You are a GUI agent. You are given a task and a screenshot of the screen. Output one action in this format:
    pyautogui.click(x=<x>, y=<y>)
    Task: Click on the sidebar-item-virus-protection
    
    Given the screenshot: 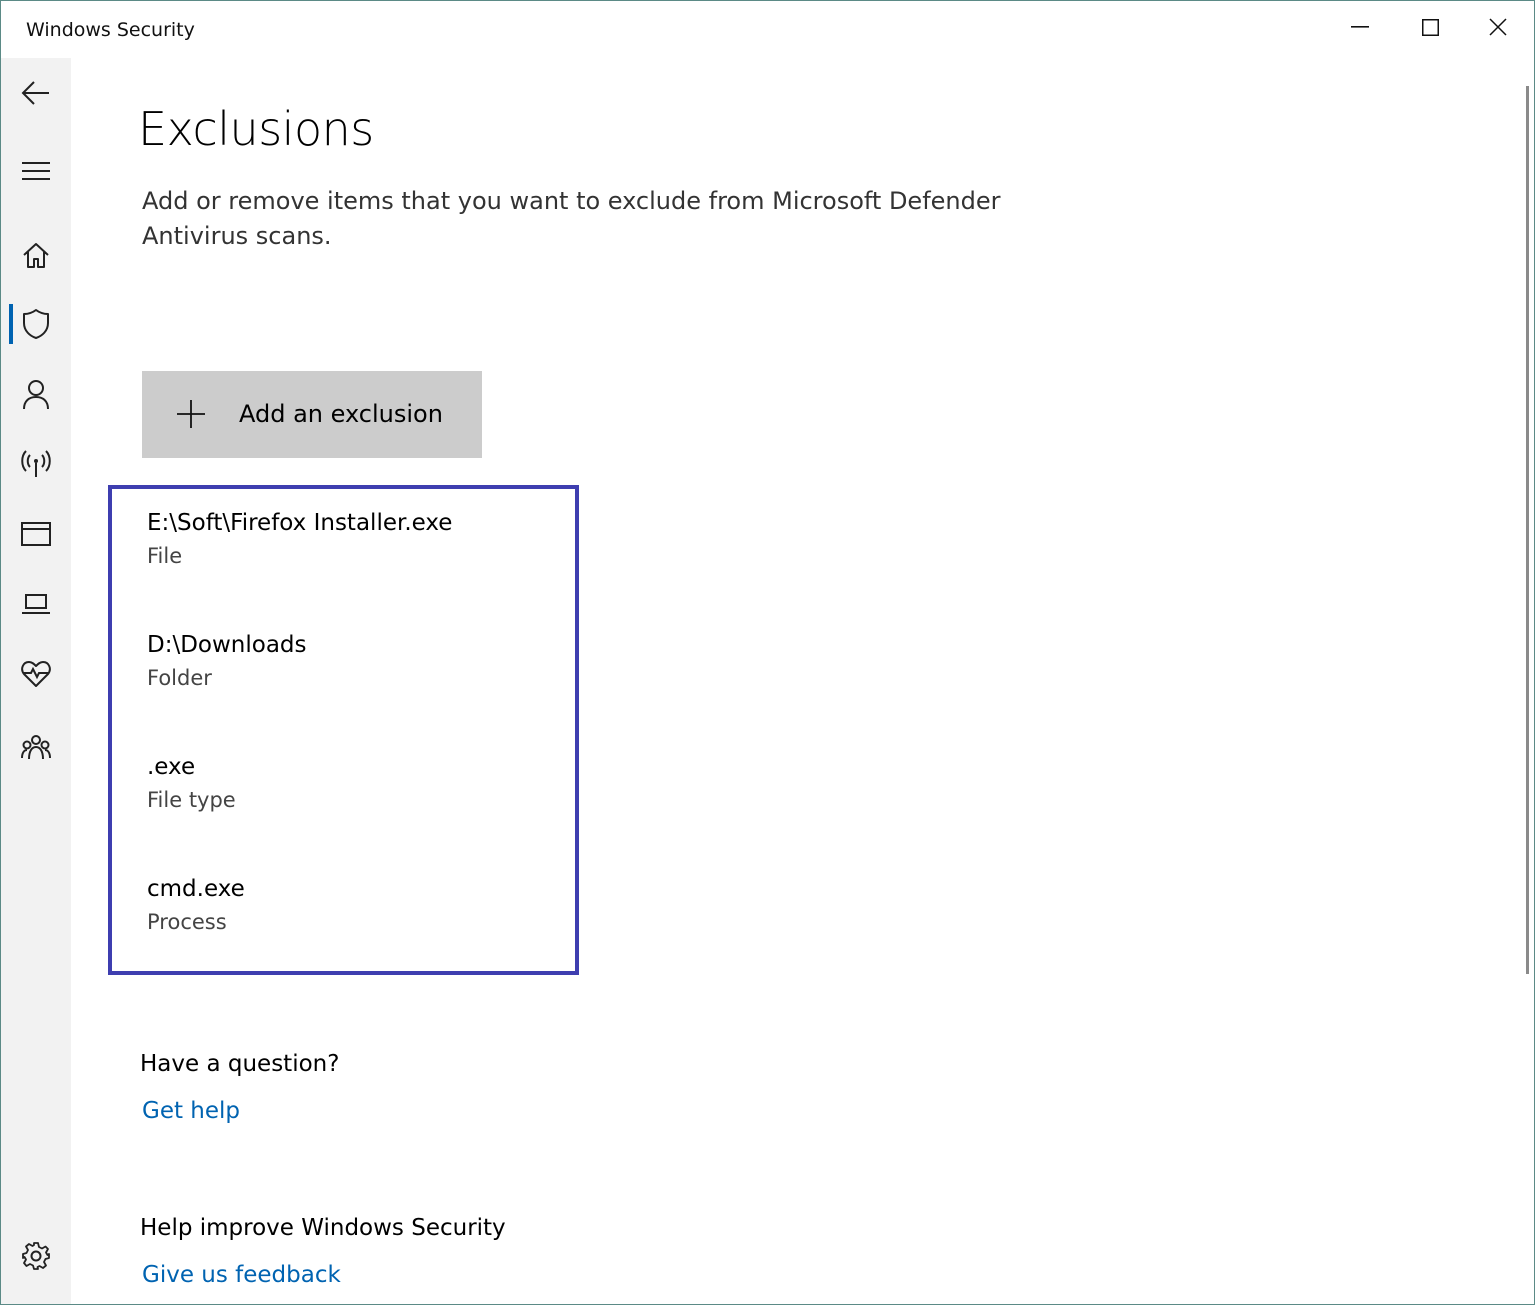 What is the action you would take?
    pyautogui.click(x=36, y=324)
    